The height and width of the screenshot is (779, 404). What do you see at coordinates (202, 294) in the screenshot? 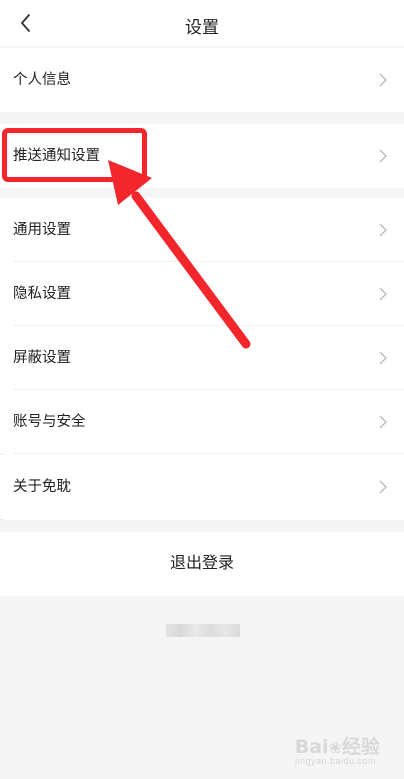
I see `settings-item-privacy: 隐私设置` at bounding box center [202, 294].